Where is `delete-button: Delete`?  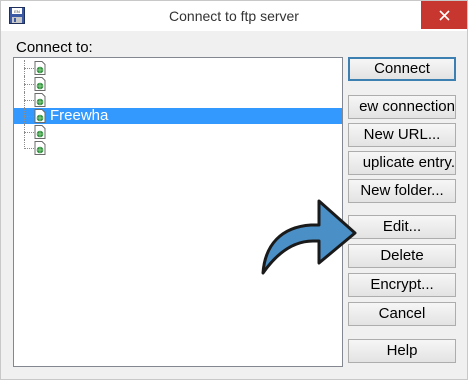
delete-button: Delete is located at coordinates (402, 256).